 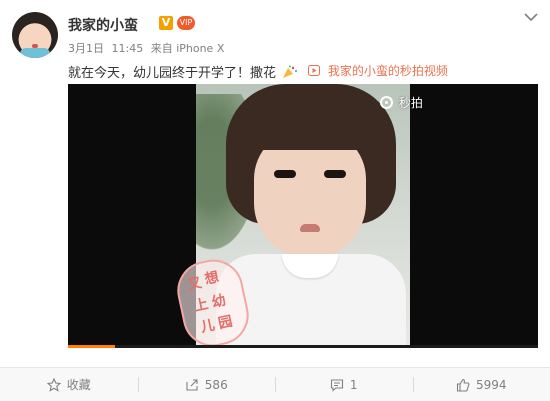 I want to click on post-text: 就在今天，幼儿园终于开学了！撒花, so click(x=183, y=71).